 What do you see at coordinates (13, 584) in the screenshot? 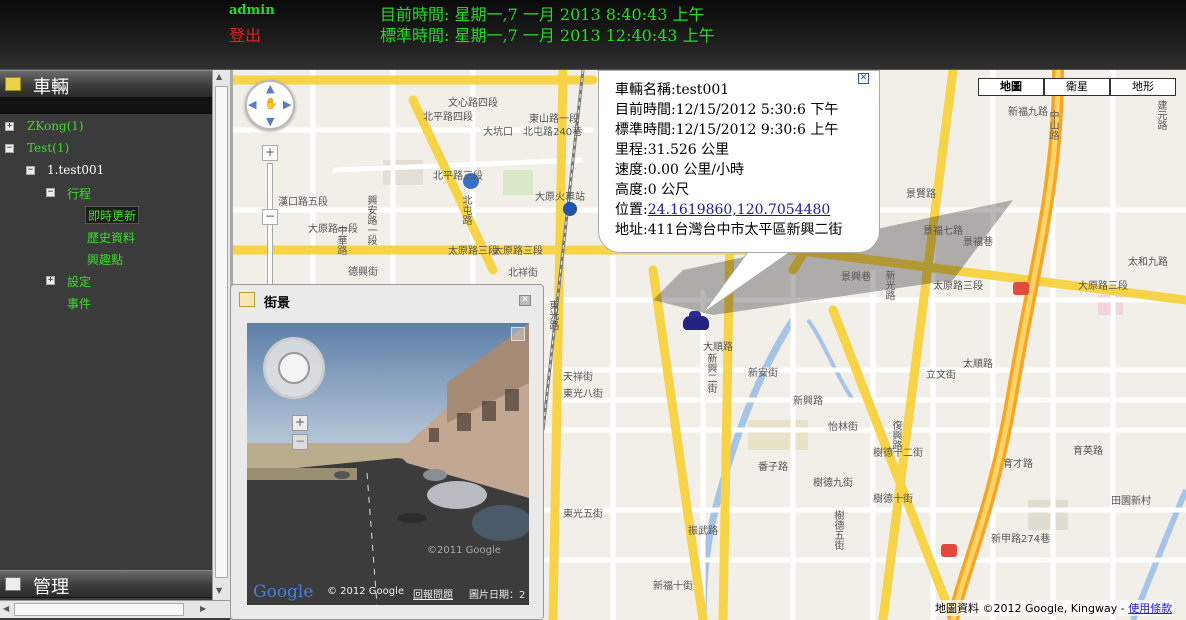
I see `chart-icon` at bounding box center [13, 584].